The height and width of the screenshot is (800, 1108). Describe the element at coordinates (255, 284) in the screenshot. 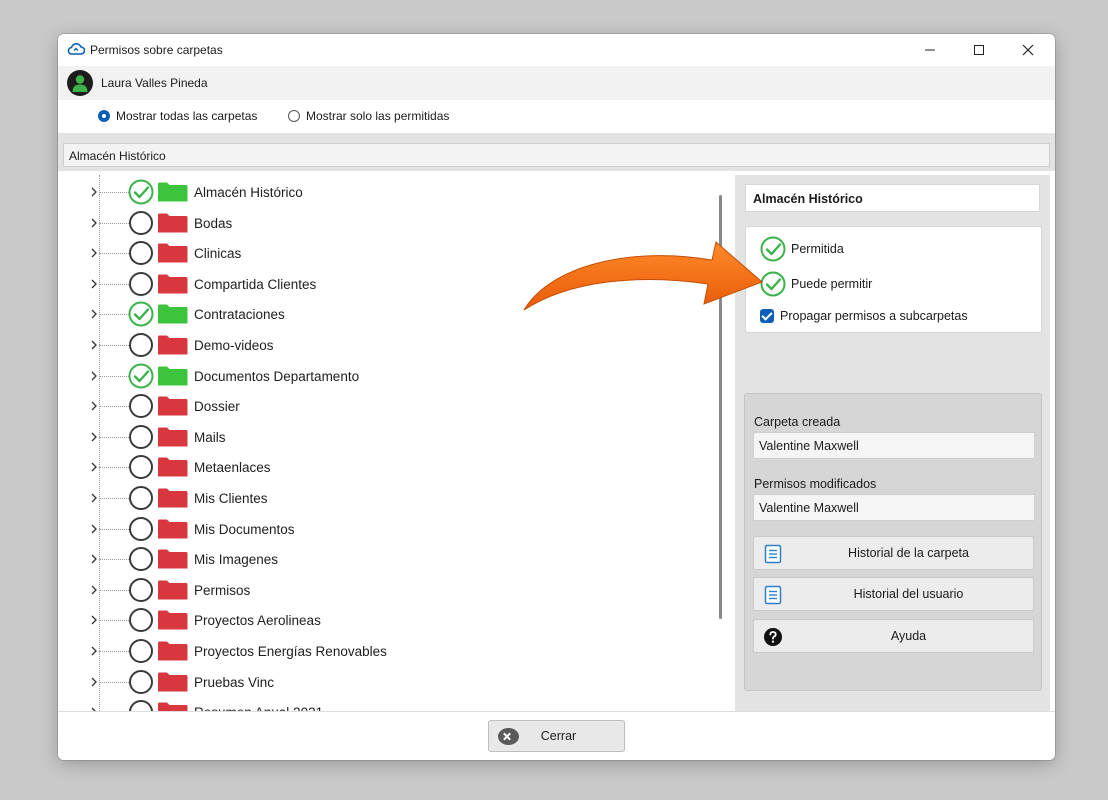

I see `tree-item-label: Compartida Clientes` at that location.